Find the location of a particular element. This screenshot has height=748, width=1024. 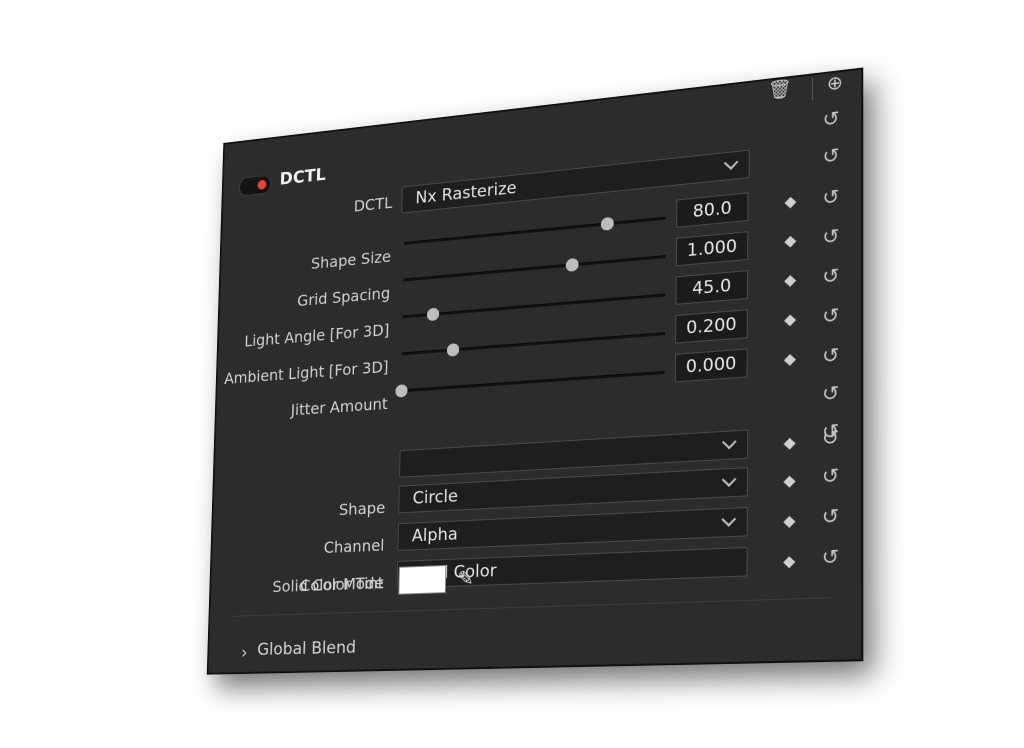

value-field: 1.000 is located at coordinates (712, 248).